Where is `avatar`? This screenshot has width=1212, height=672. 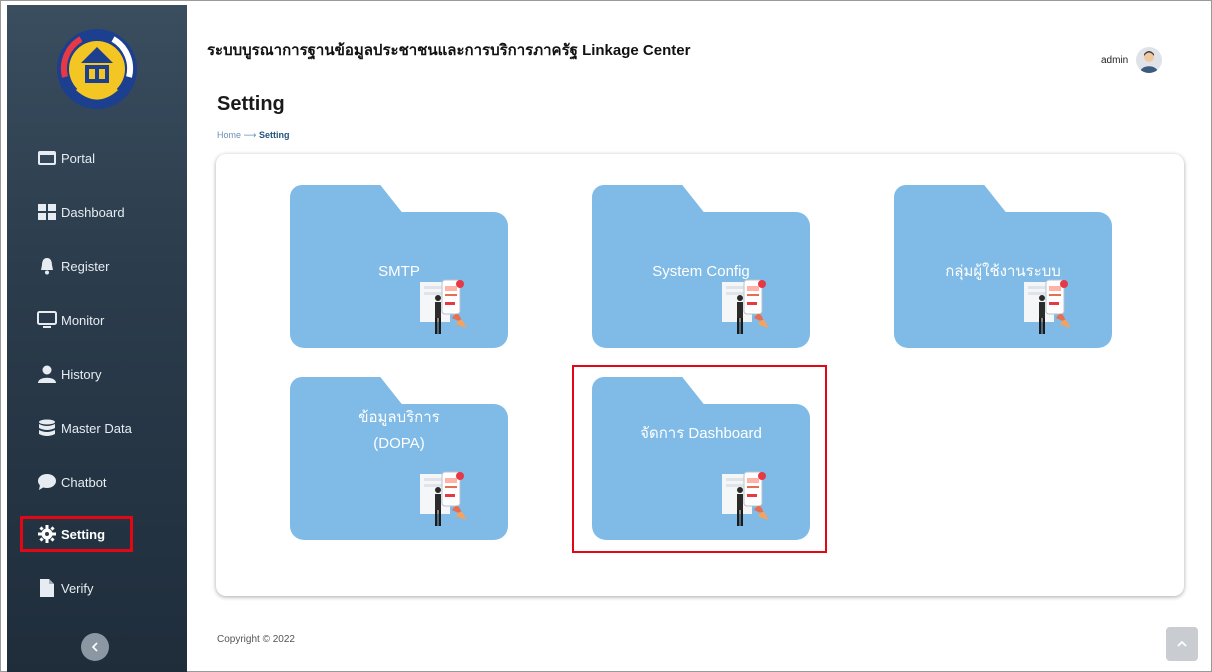 avatar is located at coordinates (1149, 60).